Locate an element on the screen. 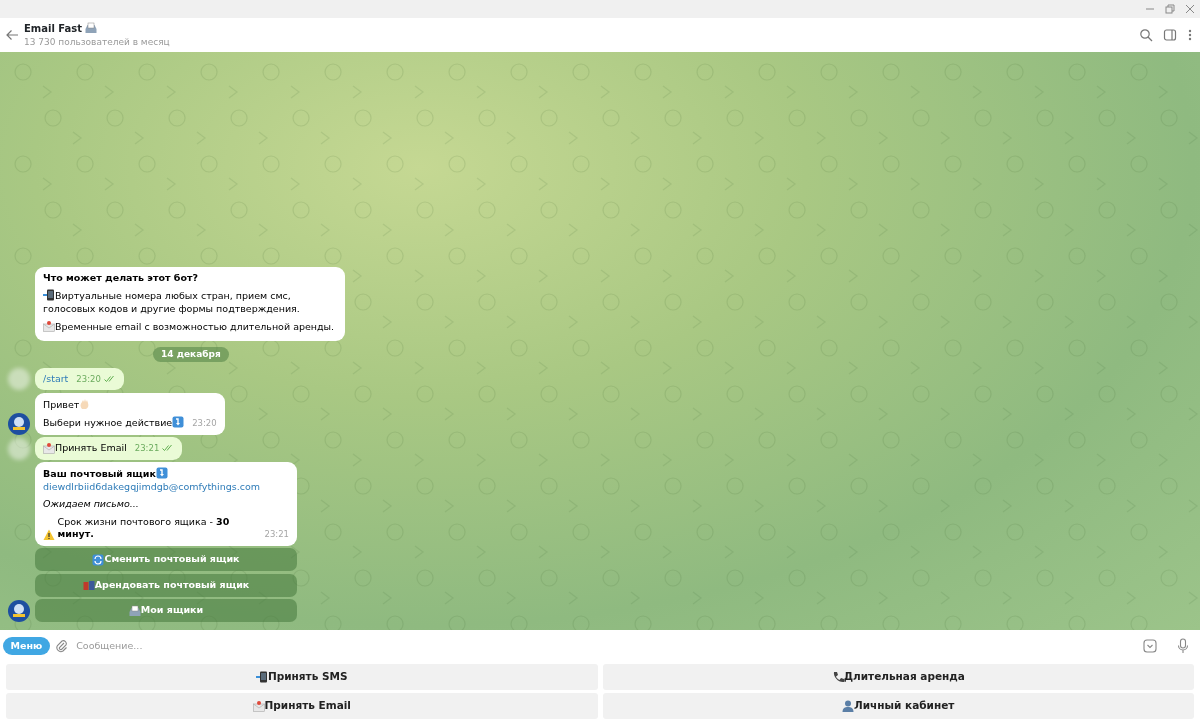 This screenshot has height=727, width=1200. menu-button: Меню is located at coordinates (26, 646).